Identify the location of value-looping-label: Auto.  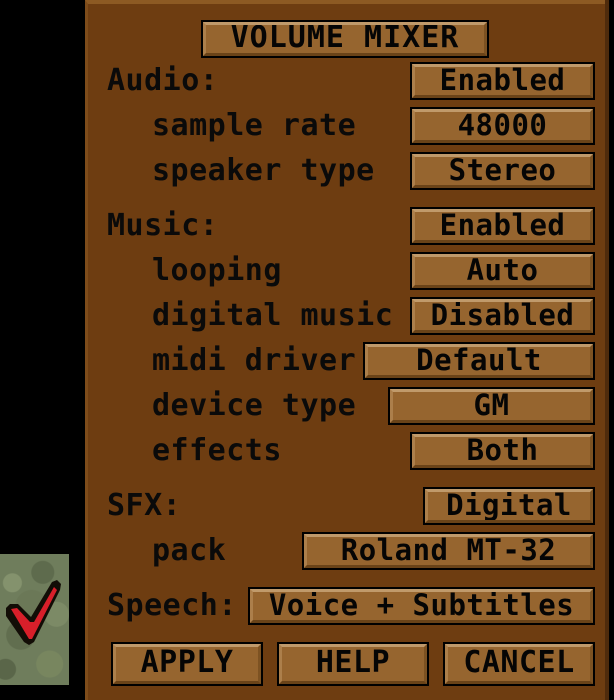
(502, 270).